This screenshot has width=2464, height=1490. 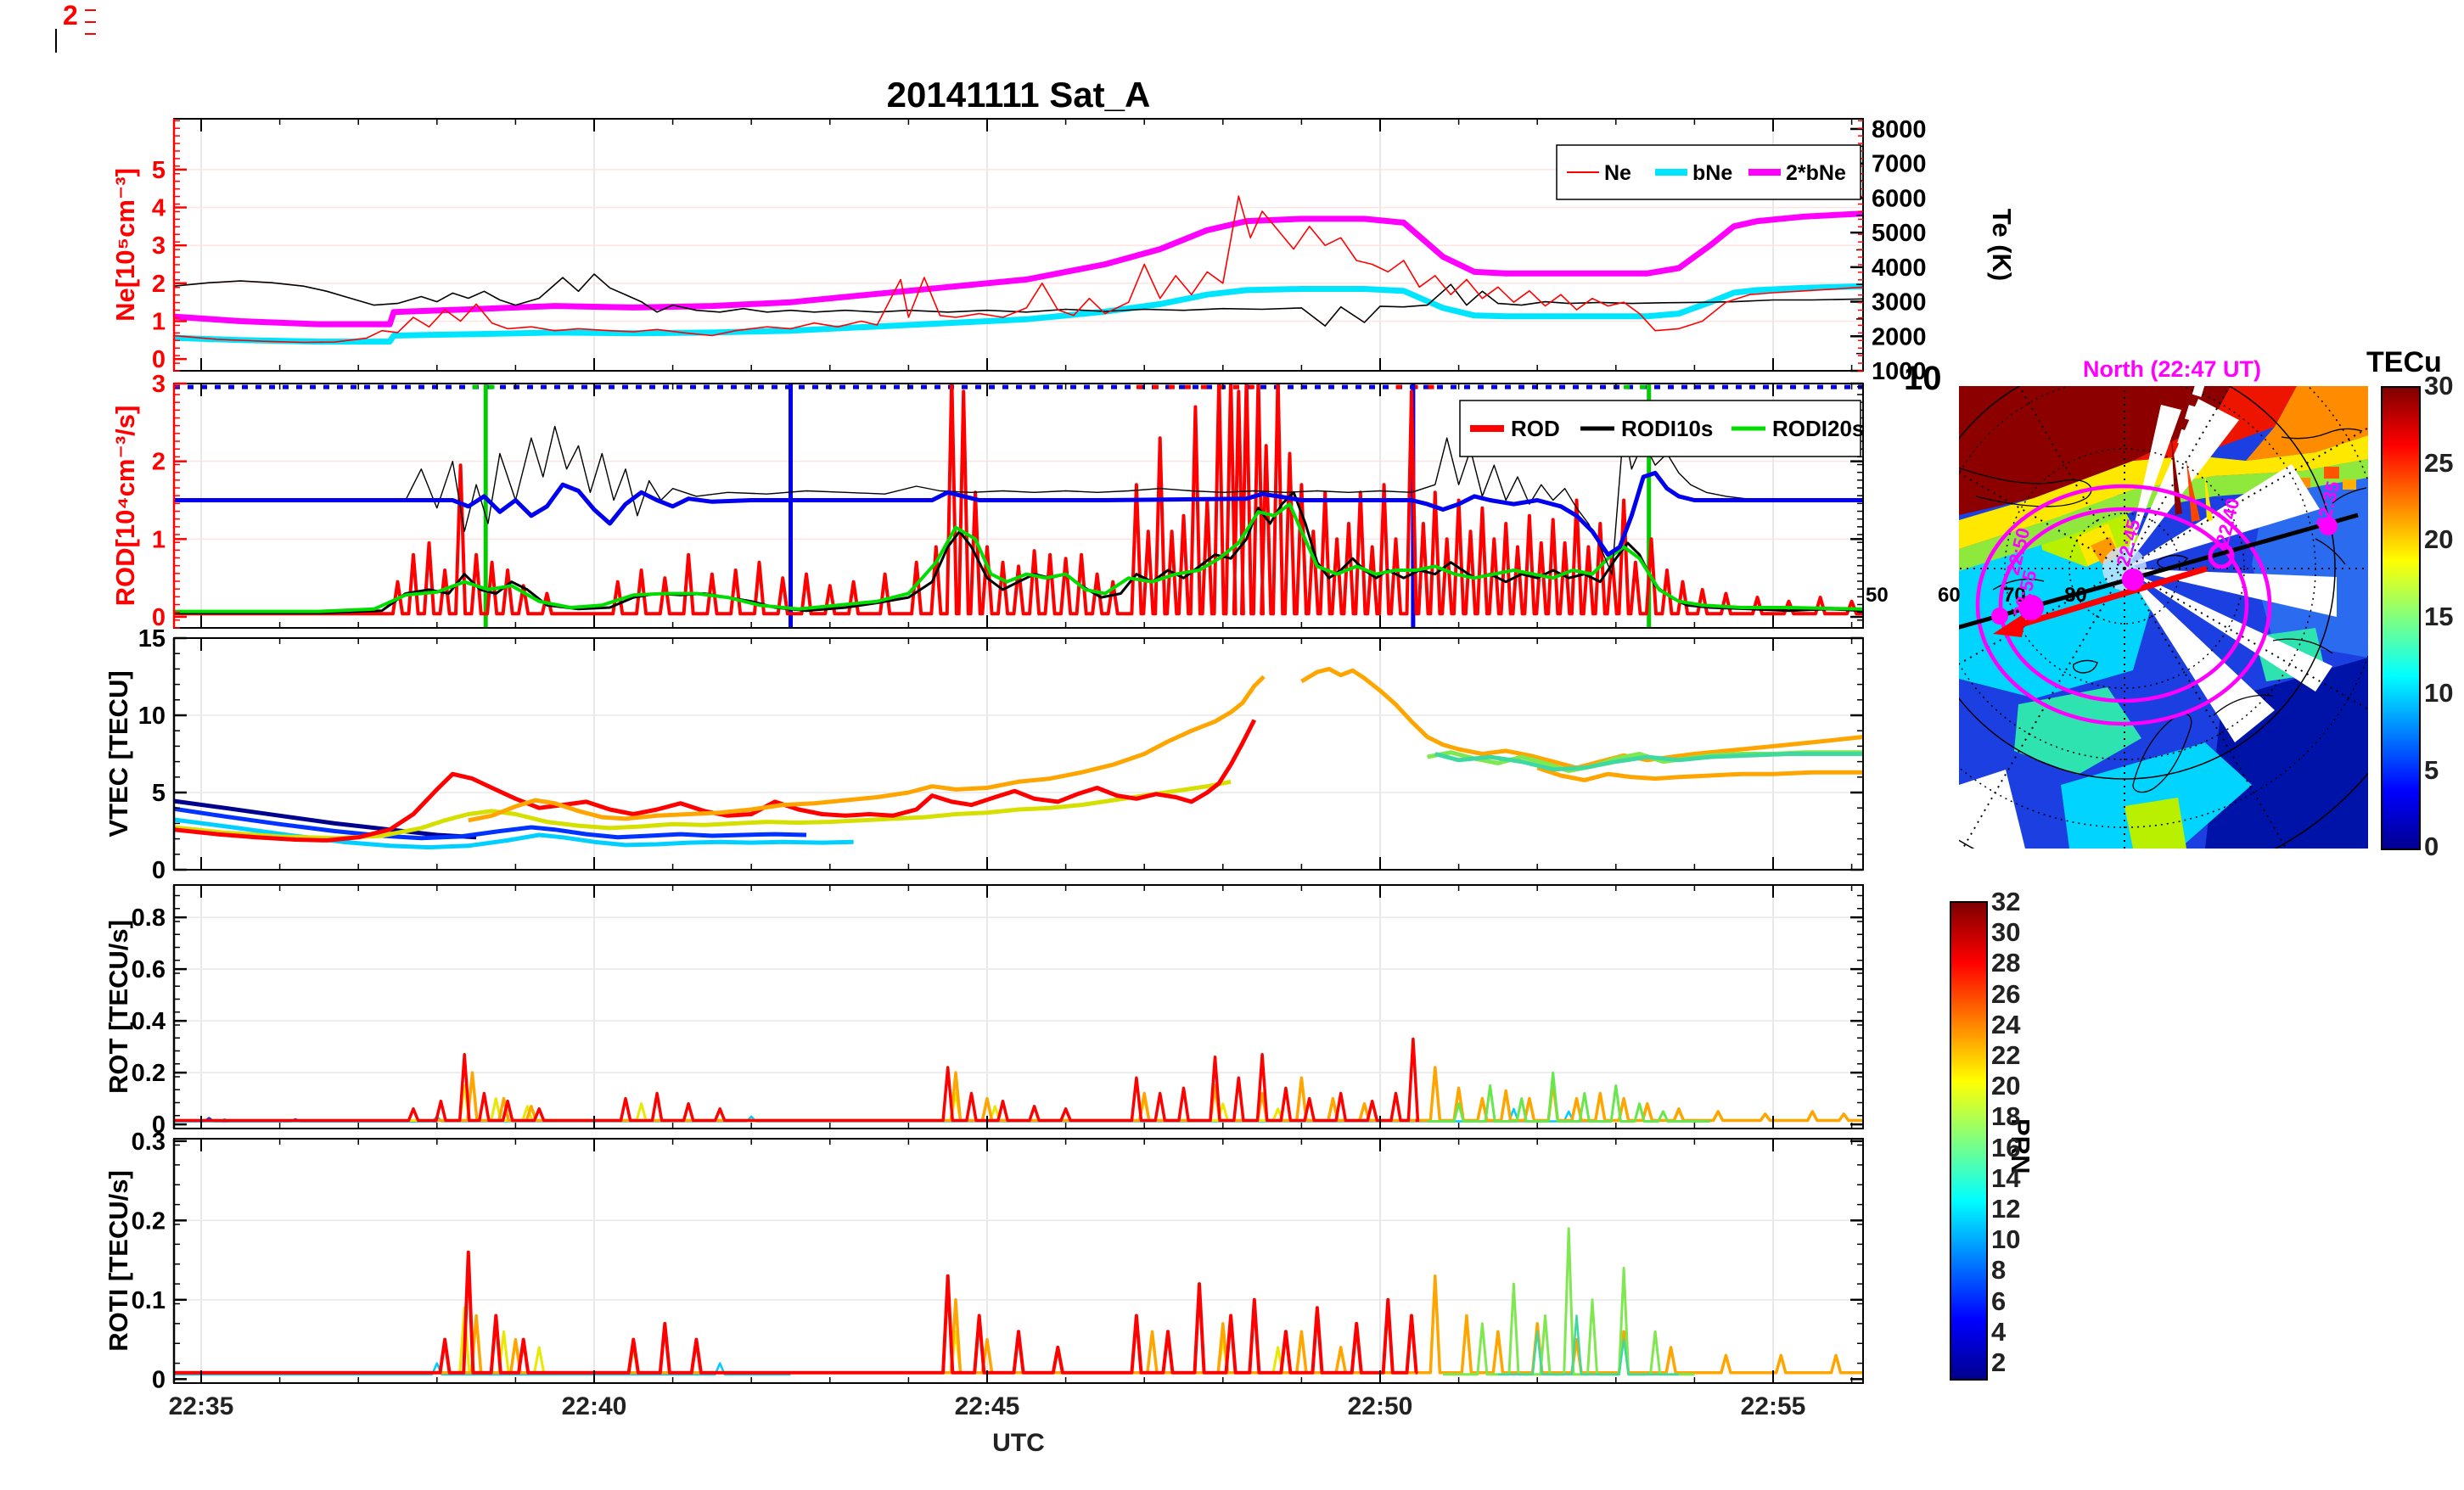 I want to click on ytick-ne_te: 0, so click(x=159, y=359).